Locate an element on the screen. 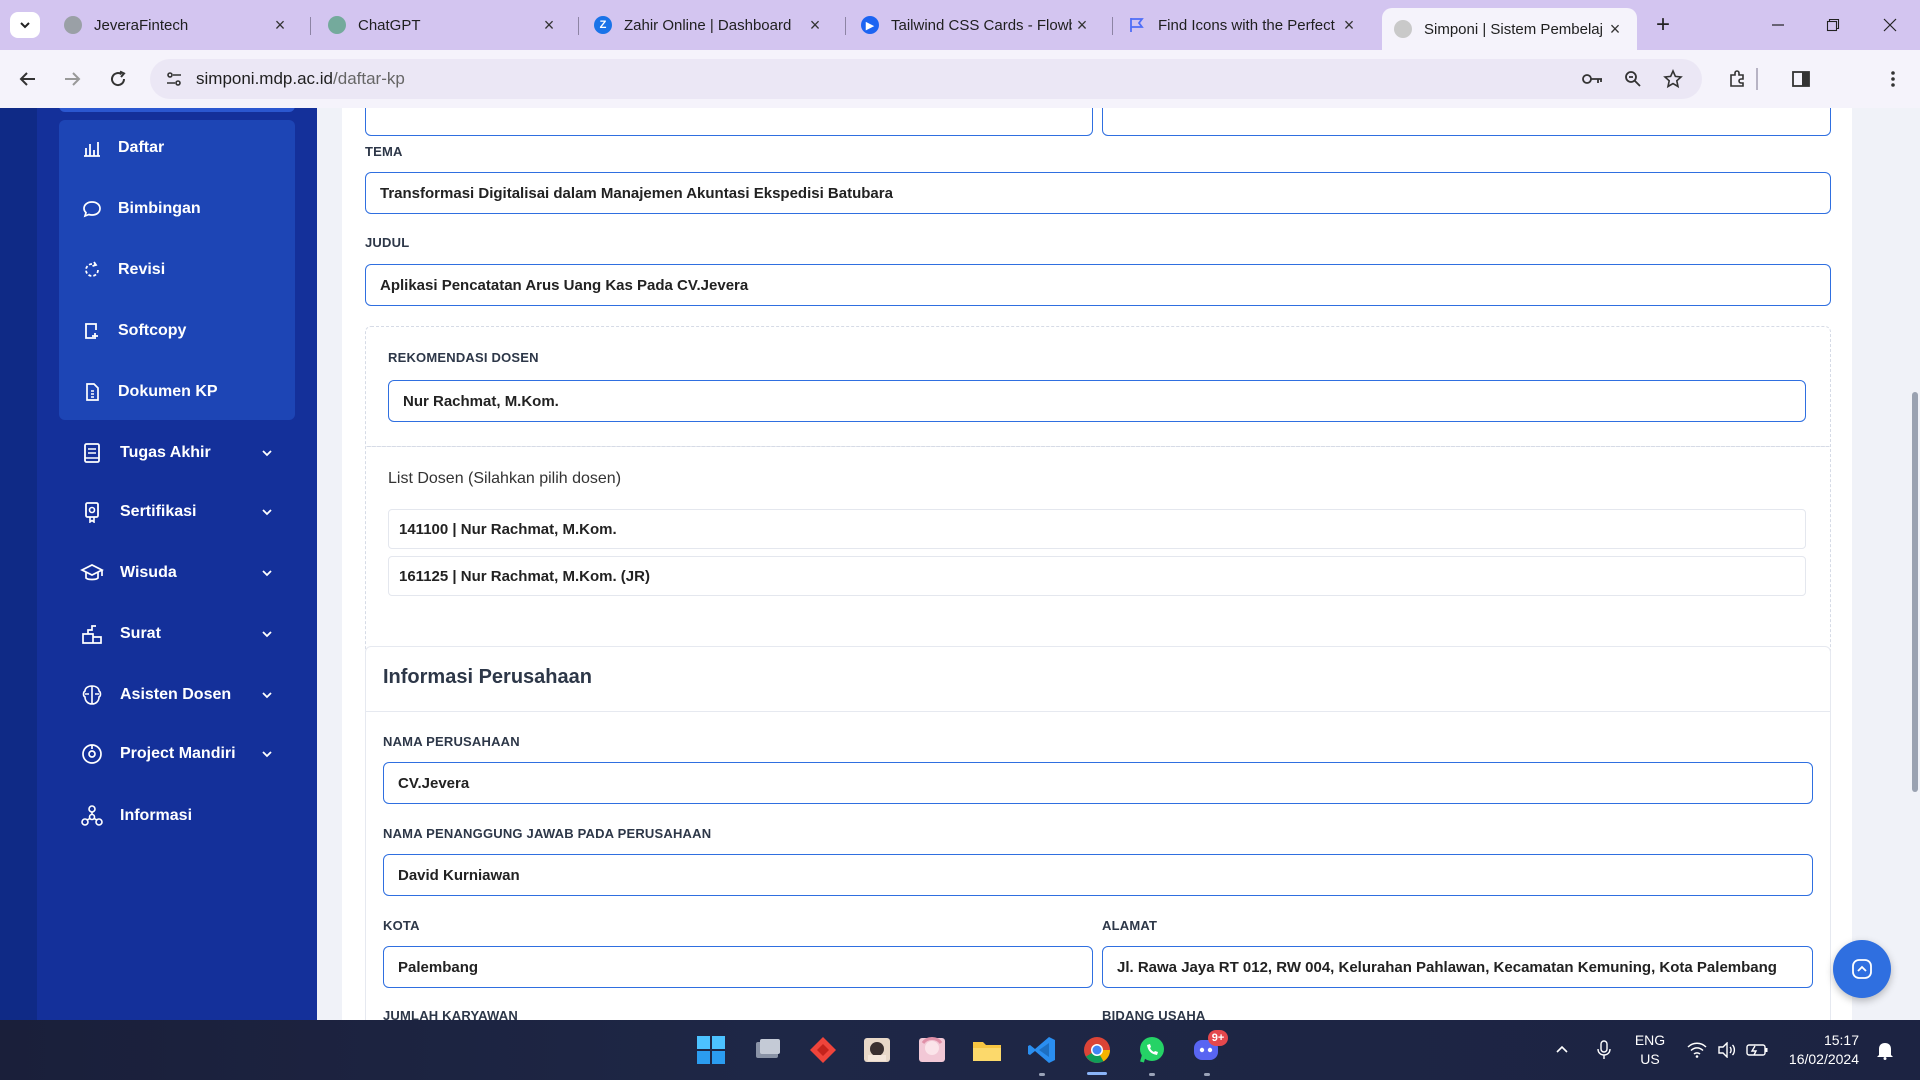 This screenshot has width=1920, height=1080. restore-button is located at coordinates (1833, 25).